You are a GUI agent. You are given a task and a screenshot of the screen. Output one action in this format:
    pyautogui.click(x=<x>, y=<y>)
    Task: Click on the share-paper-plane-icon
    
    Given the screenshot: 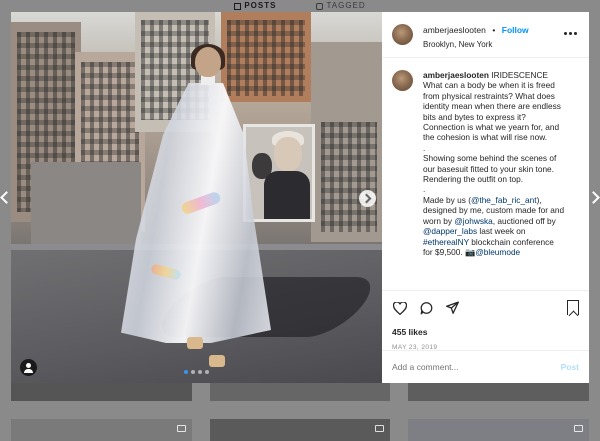 What is the action you would take?
    pyautogui.click(x=452, y=308)
    